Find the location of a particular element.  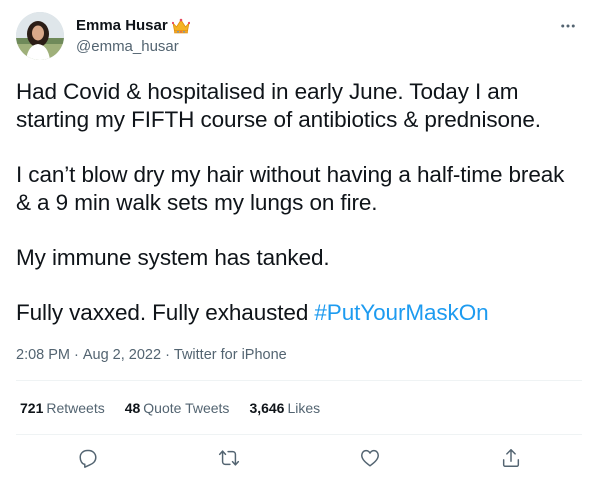

retweets-stat: 721 Retweets is located at coordinates (62, 408).